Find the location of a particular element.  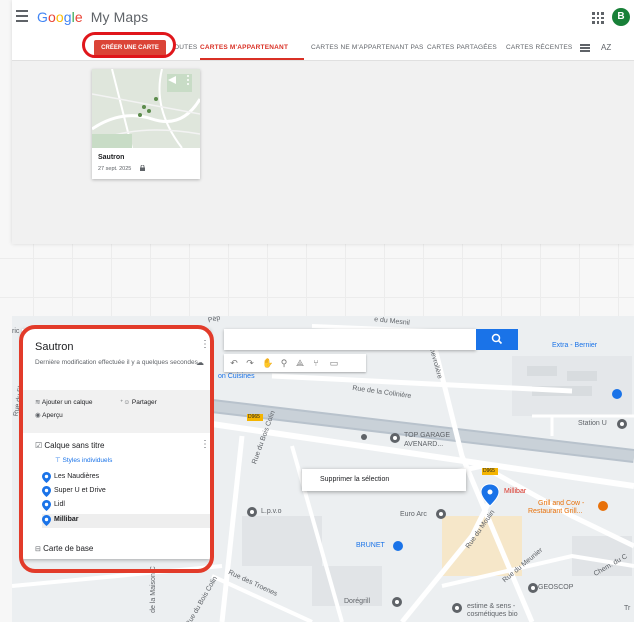

map-thumbnail is located at coordinates (146, 108).